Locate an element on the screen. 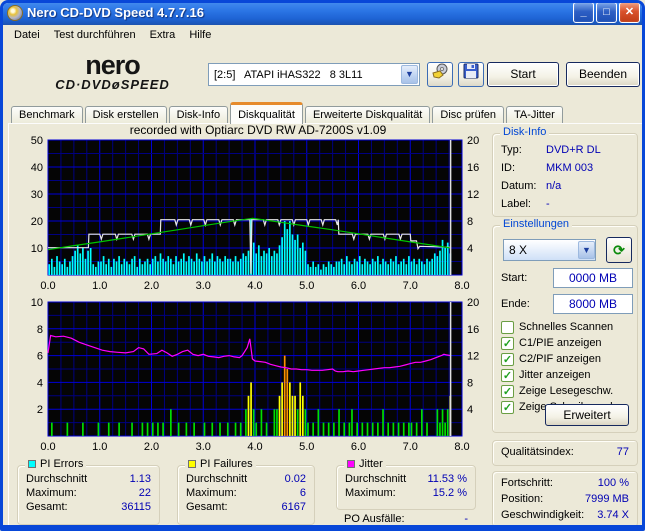 This screenshot has width=645, height=531. svg-text: 0.0 is located at coordinates (47, 286).